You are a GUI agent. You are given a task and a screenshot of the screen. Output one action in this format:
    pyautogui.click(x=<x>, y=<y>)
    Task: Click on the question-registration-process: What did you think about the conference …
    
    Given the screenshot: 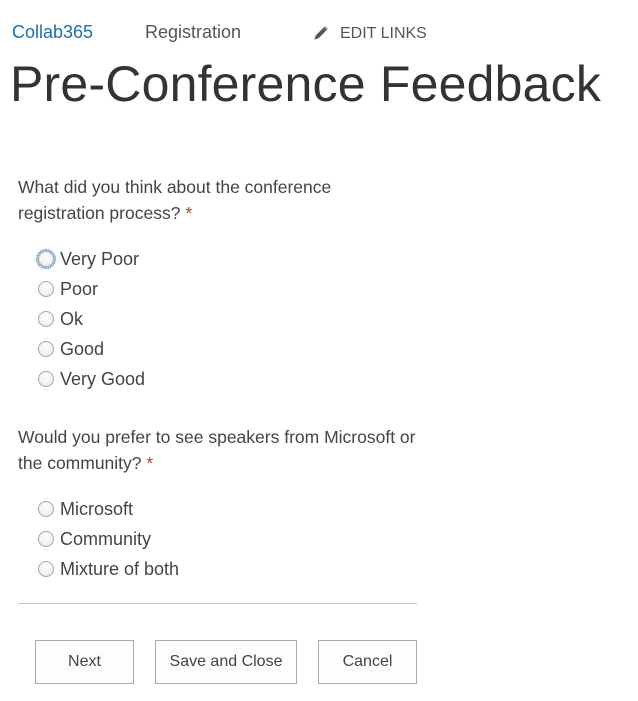 What is the action you would take?
    pyautogui.click(x=218, y=200)
    